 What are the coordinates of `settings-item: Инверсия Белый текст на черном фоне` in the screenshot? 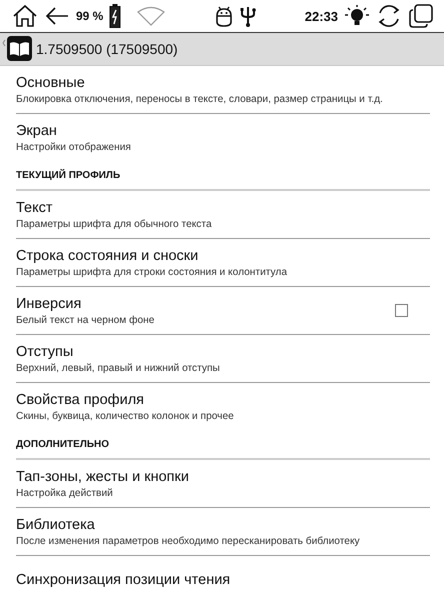 It's located at (223, 311).